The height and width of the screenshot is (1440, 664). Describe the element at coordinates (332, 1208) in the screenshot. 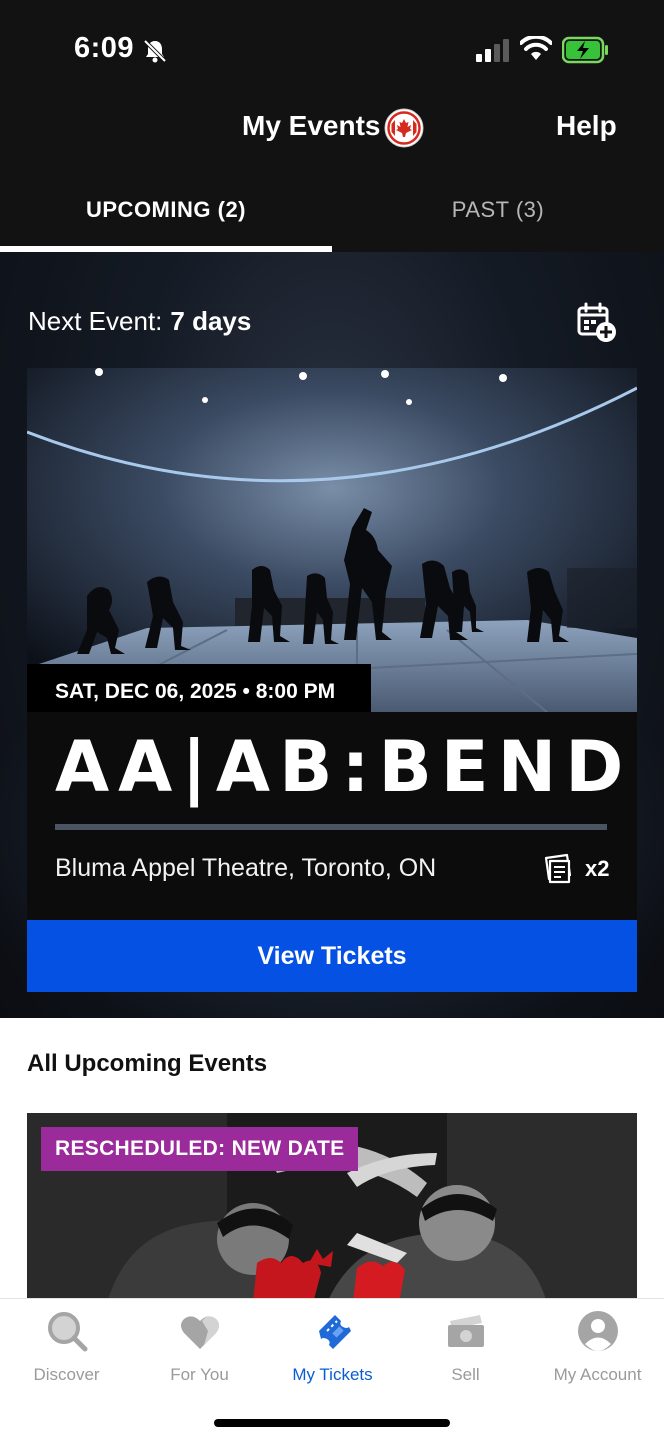

I see `upcoming-event-card: RESCHEDULED: NEW DATE` at that location.